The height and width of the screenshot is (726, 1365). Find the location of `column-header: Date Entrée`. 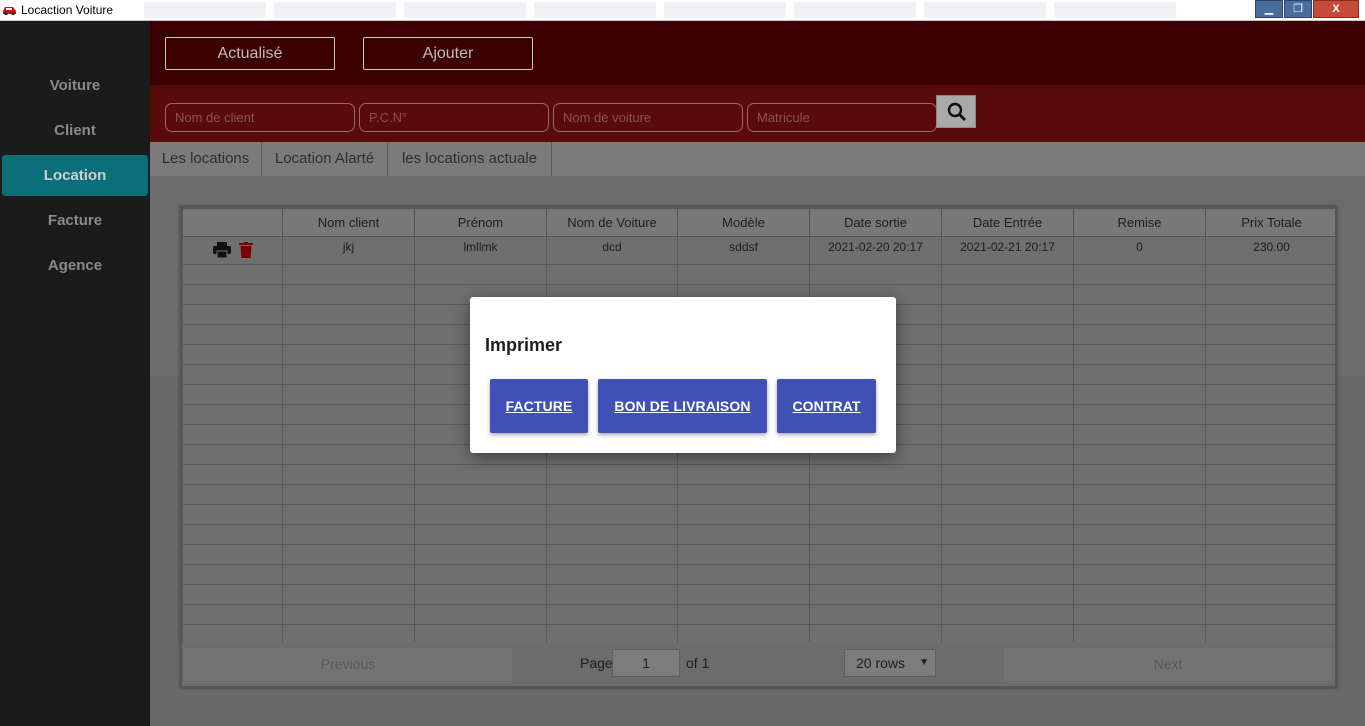

column-header: Date Entrée is located at coordinates (1007, 222).